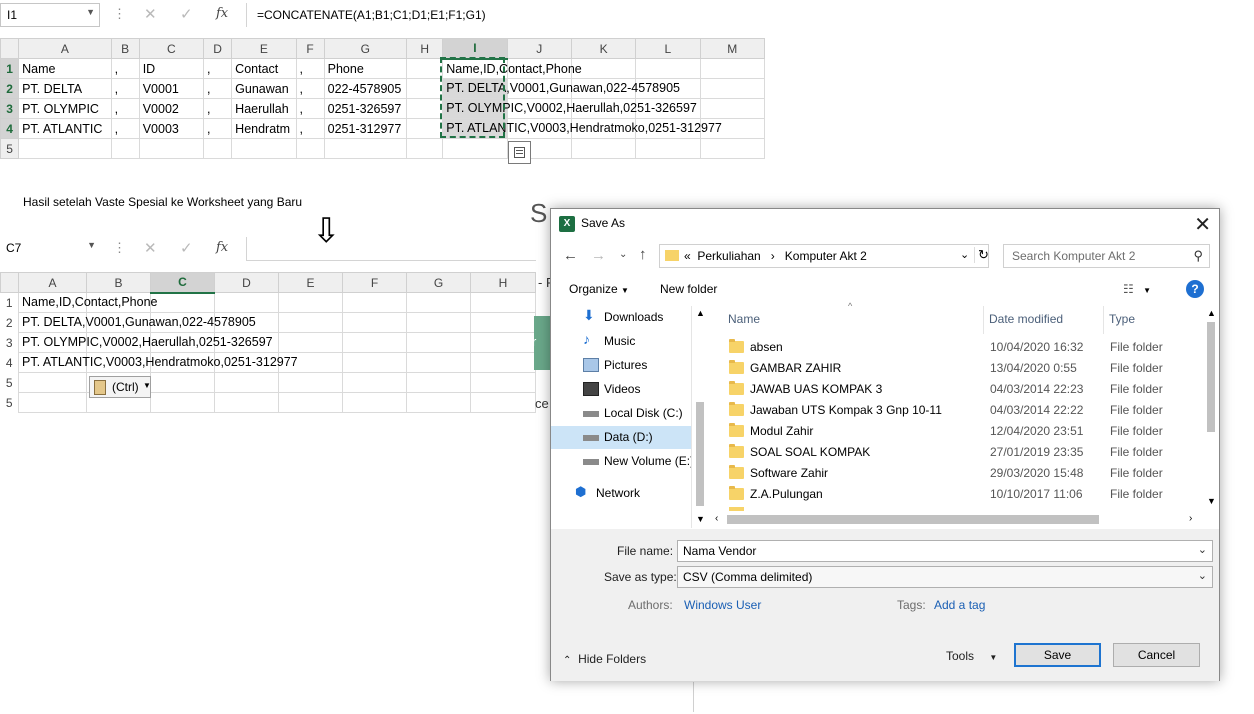 This screenshot has height=714, width=1254. Describe the element at coordinates (9, 302) in the screenshot. I see `row-header: 1` at that location.